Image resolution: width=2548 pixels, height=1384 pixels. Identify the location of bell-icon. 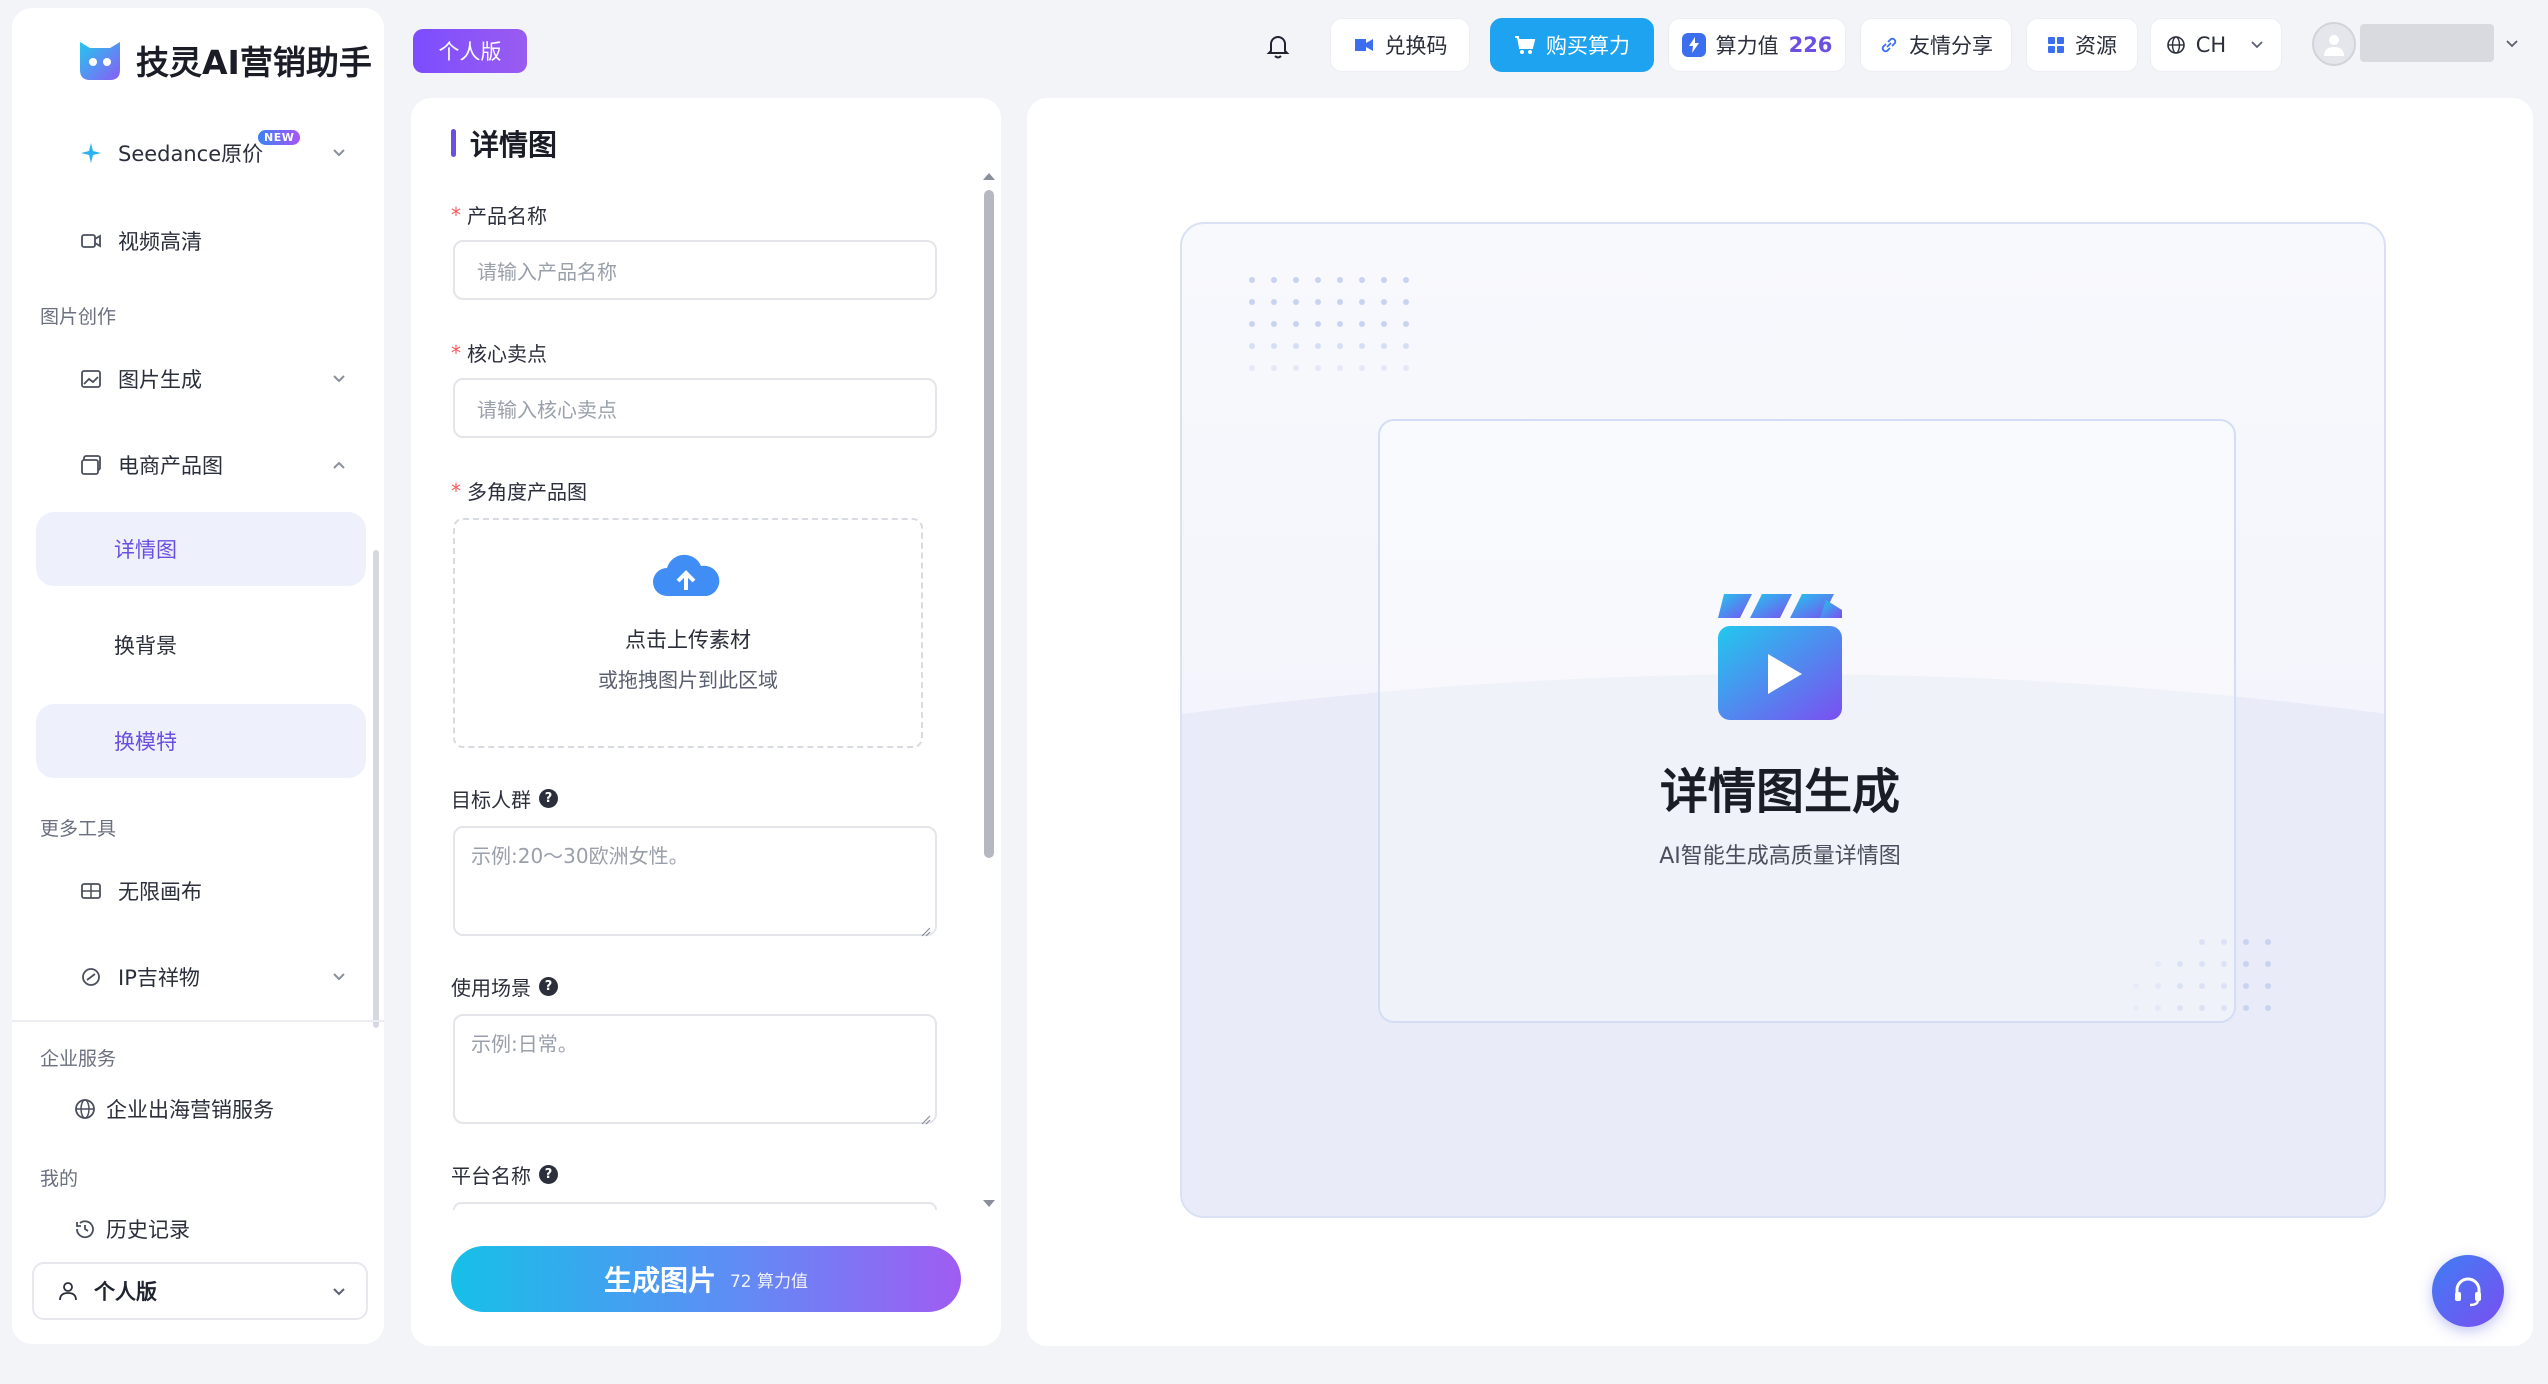
(1278, 46).